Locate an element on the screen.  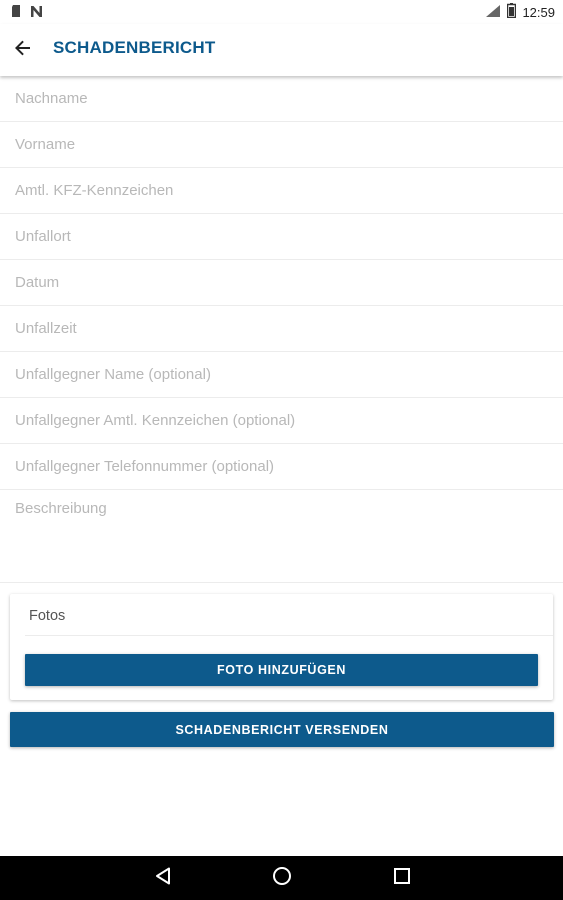
nav-recents-button is located at coordinates (402, 878).